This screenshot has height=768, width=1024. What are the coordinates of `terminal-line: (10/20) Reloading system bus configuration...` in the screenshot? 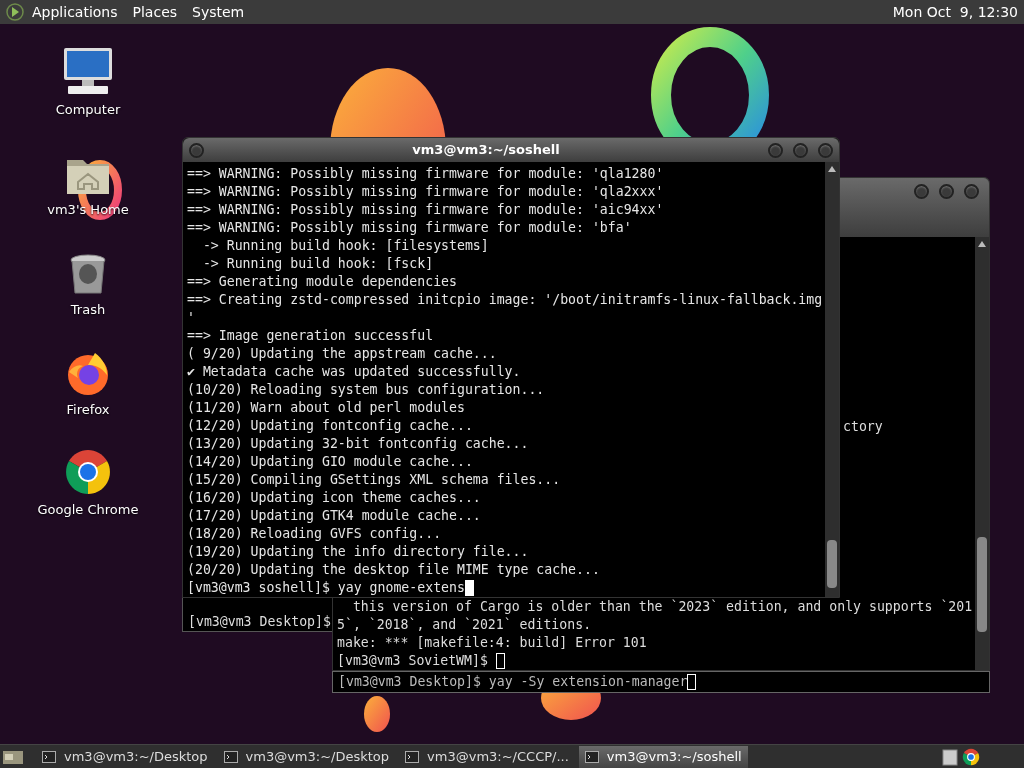 It's located at (366, 390).